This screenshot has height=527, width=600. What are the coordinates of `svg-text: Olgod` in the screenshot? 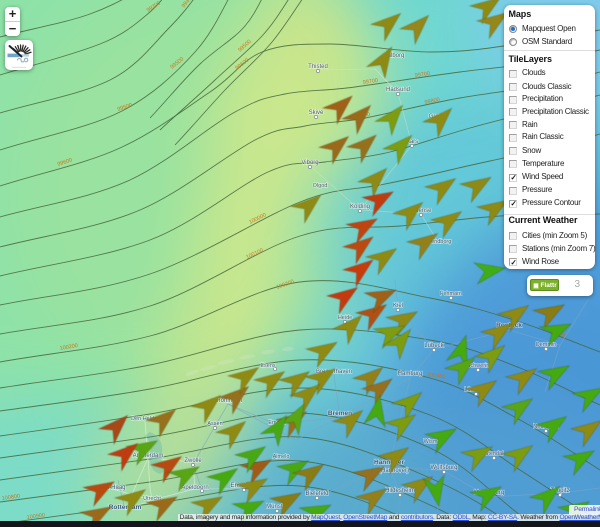 It's located at (320, 186).